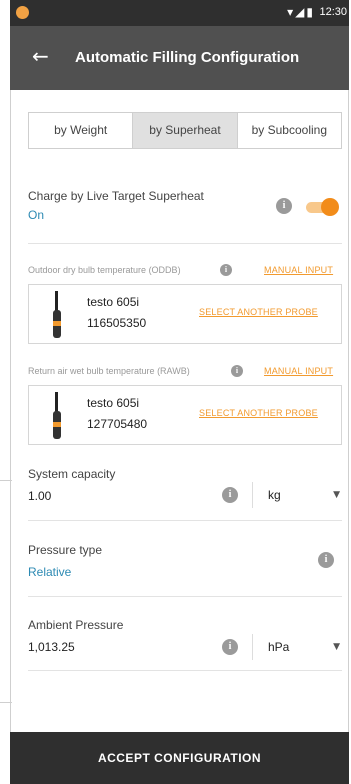 This screenshot has height=784, width=351. I want to click on app-bar: ← Automatic Filling Configuration, so click(179, 58).